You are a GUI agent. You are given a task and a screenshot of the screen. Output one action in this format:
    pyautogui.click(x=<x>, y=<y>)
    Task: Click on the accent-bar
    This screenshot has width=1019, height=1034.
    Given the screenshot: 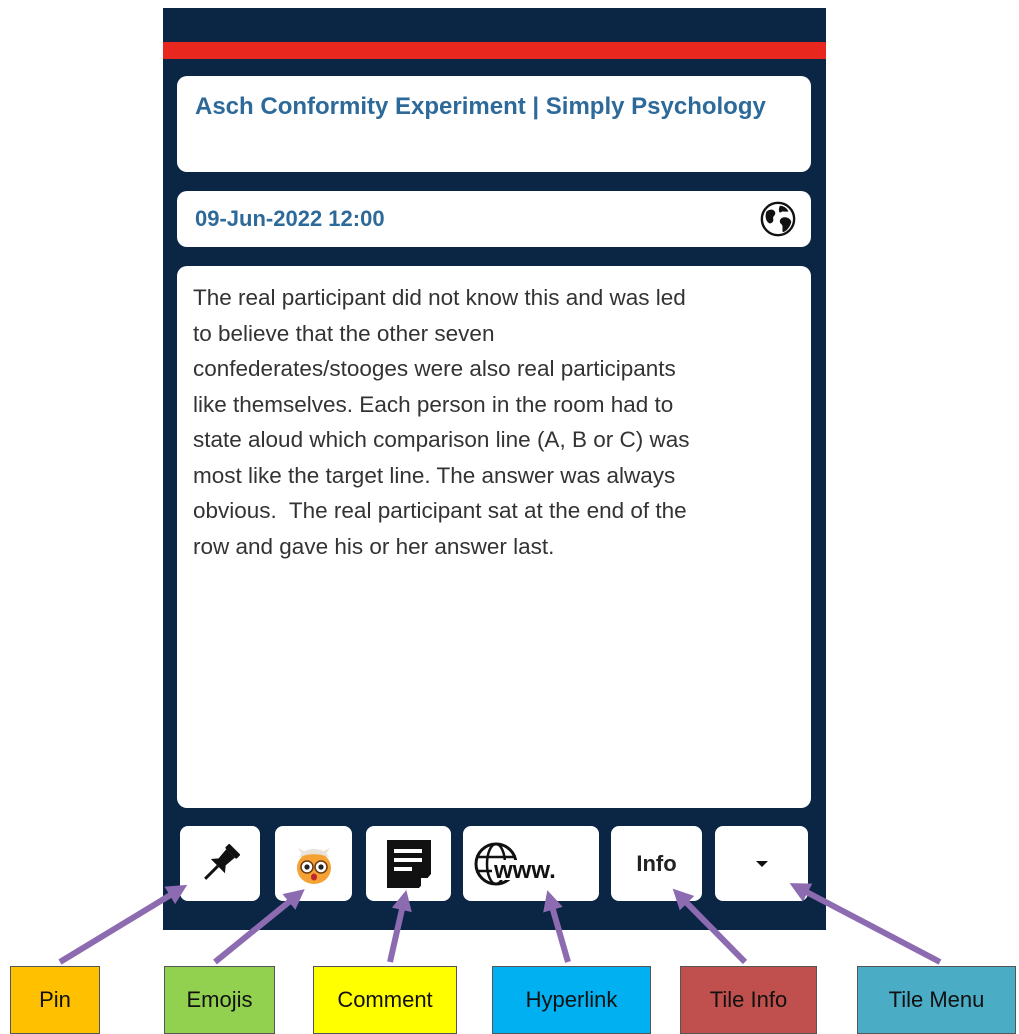 What is the action you would take?
    pyautogui.click(x=494, y=50)
    